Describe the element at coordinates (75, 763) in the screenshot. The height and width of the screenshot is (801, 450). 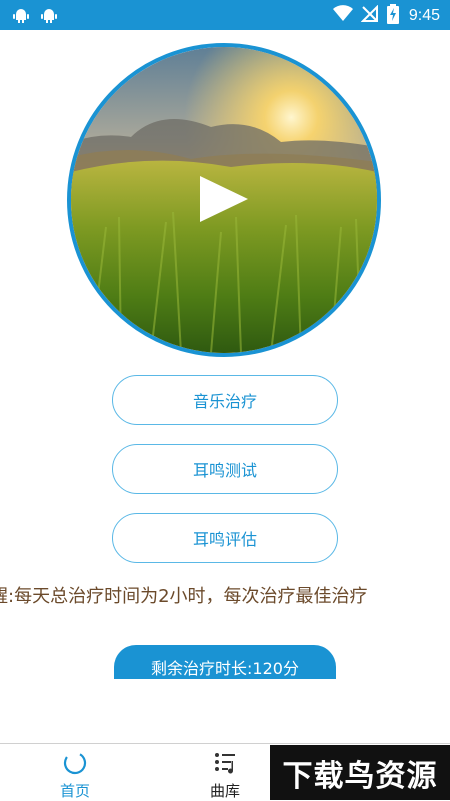
I see `home-loading-icon` at that location.